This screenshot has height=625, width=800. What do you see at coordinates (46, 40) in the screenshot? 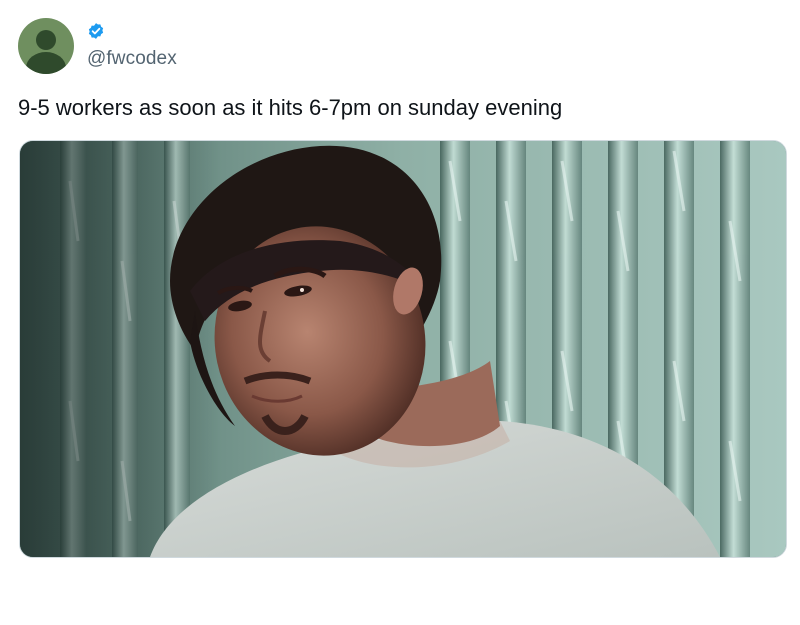
I see `avatar-head-shape` at bounding box center [46, 40].